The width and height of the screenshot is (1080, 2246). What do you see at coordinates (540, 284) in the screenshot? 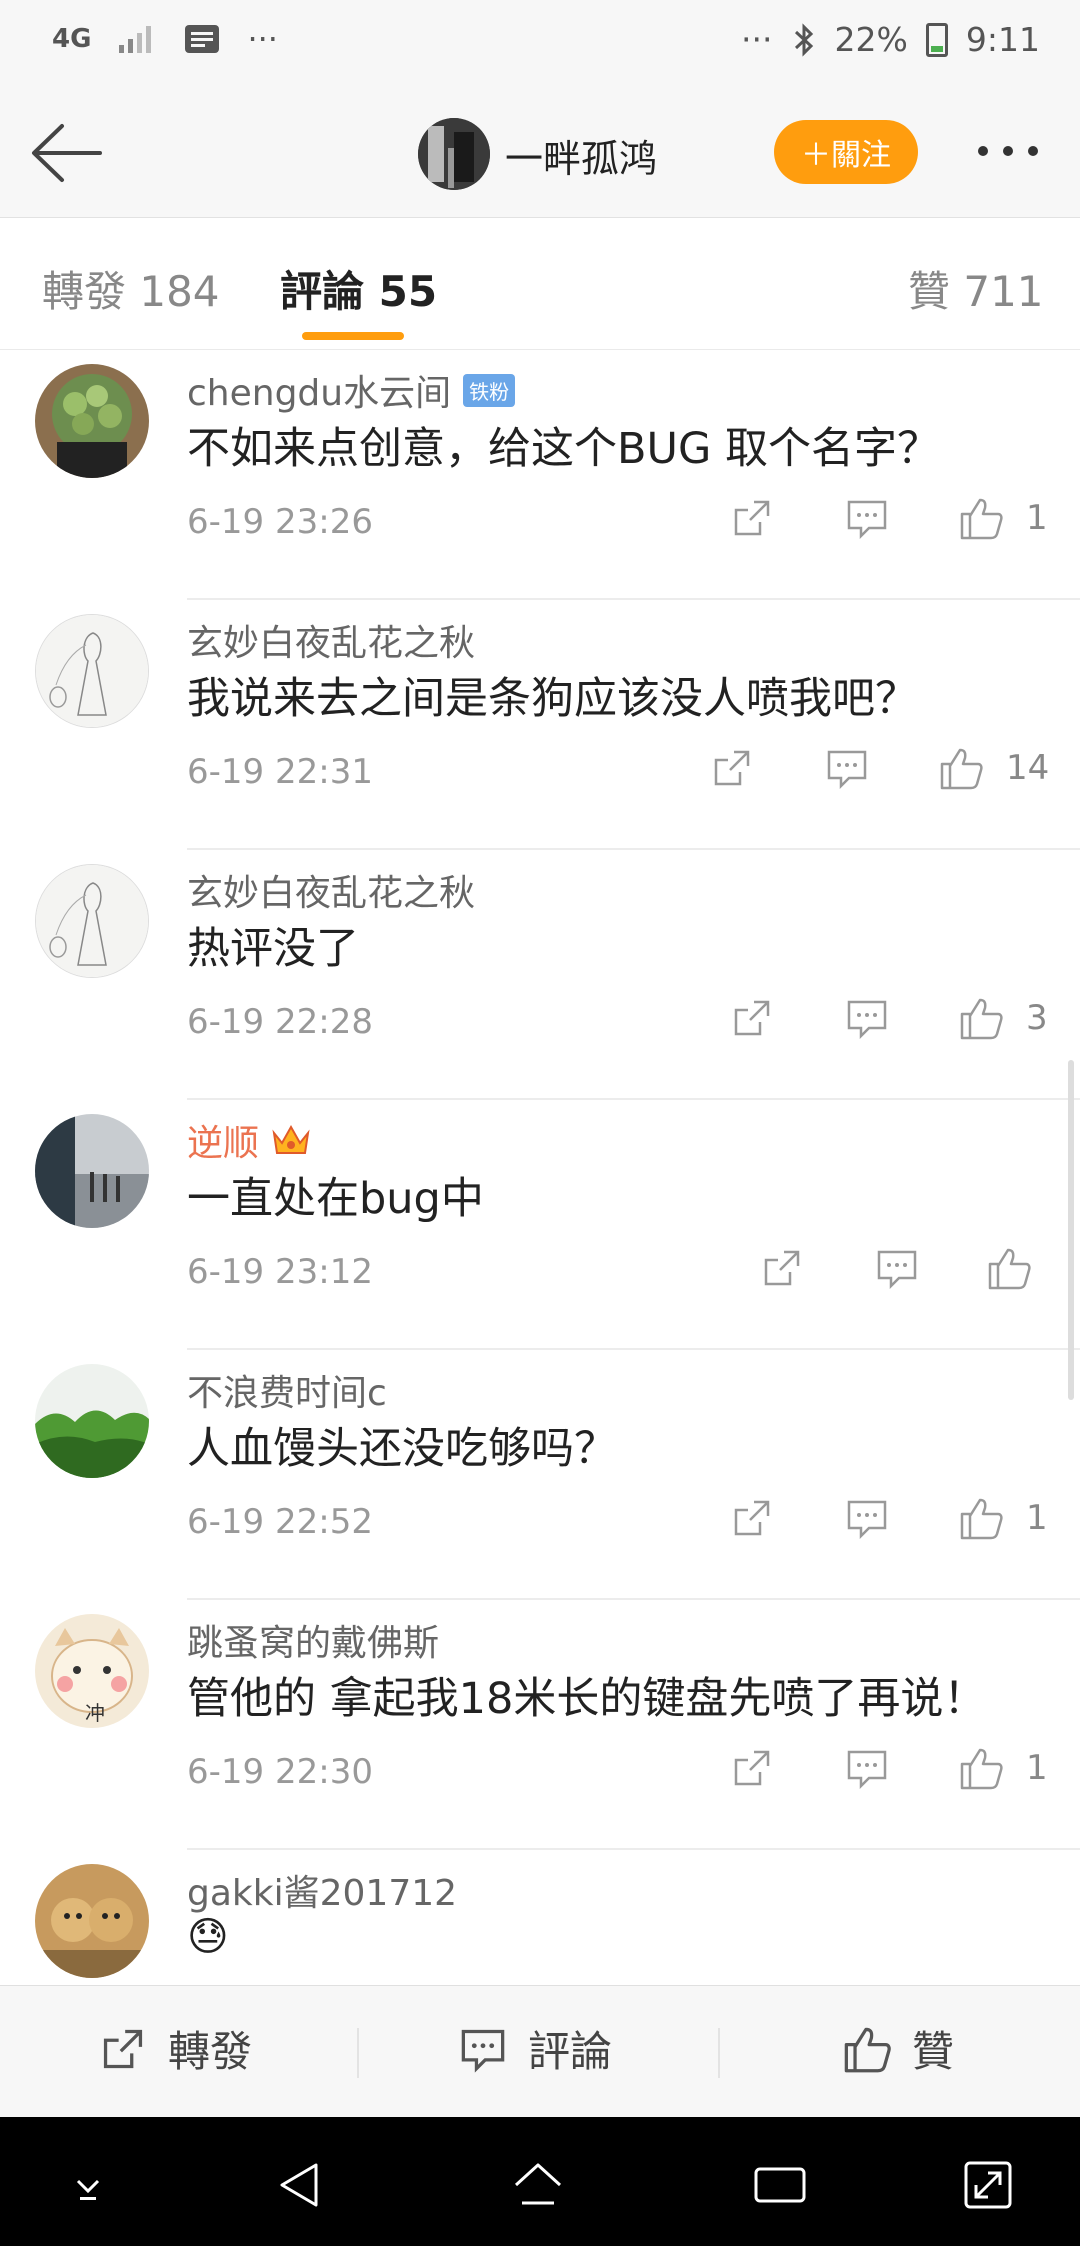
I see `tab-bar: 轉發 184 評論 55 贊 711` at bounding box center [540, 284].